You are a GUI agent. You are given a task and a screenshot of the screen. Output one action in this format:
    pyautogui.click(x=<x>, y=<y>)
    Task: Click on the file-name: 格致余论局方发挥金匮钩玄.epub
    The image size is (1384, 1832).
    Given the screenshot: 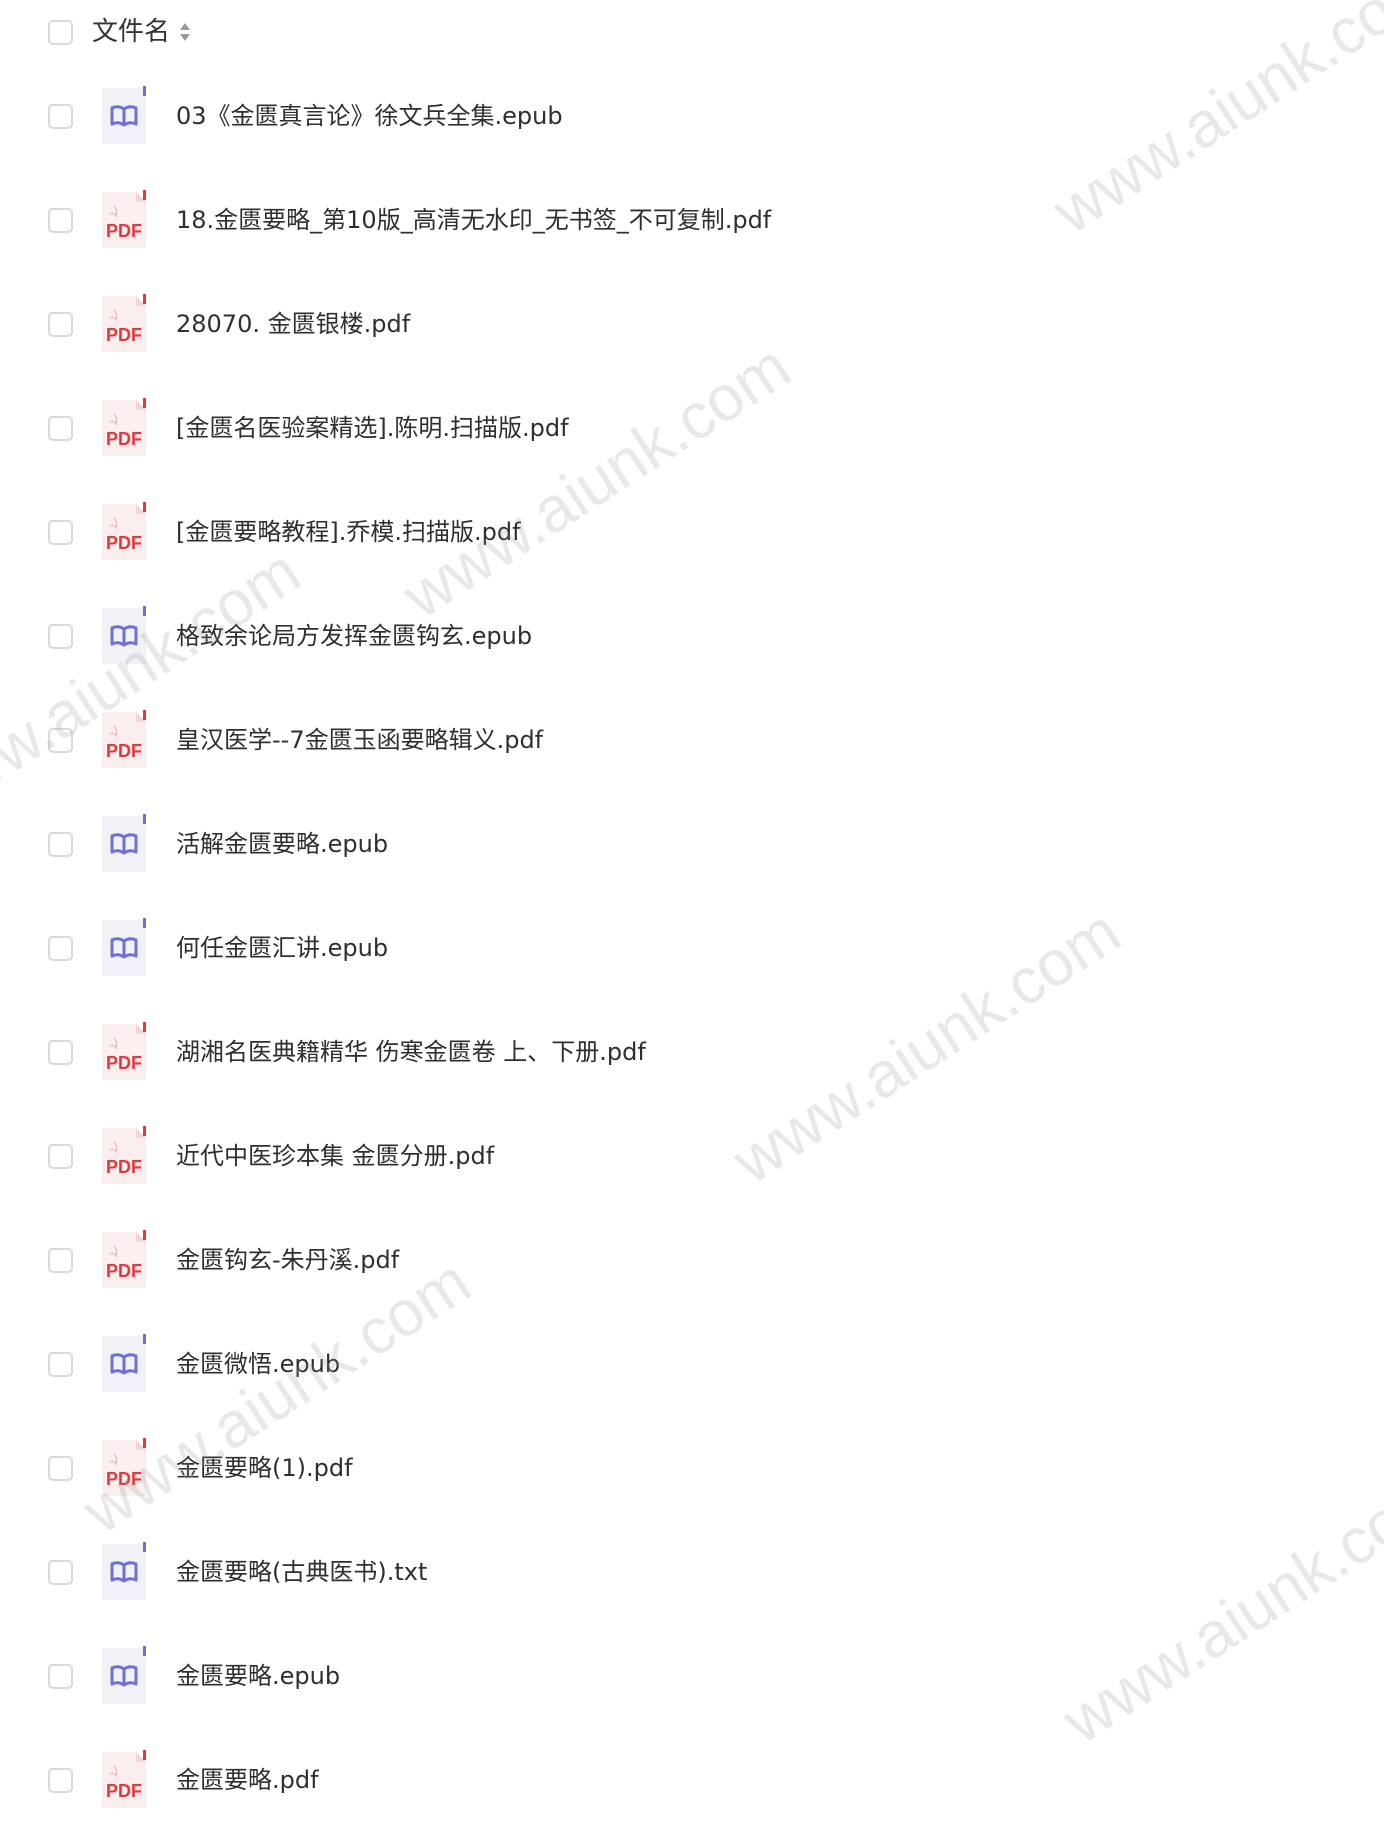 What is the action you would take?
    pyautogui.click(x=354, y=636)
    